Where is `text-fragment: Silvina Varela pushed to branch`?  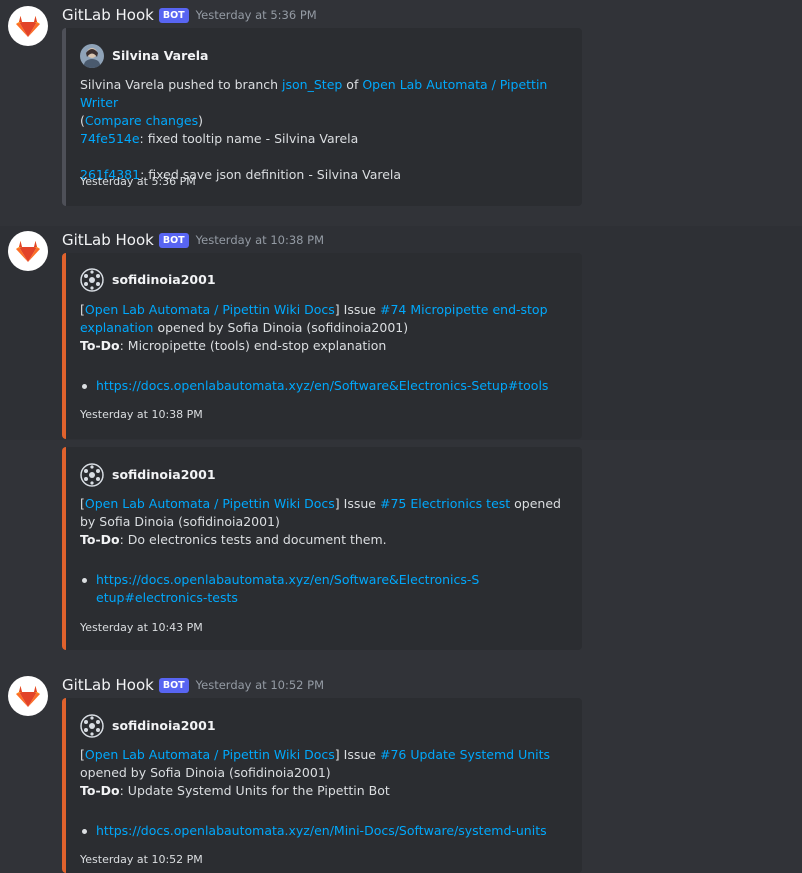
text-fragment: Silvina Varela pushed to branch is located at coordinates (181, 84).